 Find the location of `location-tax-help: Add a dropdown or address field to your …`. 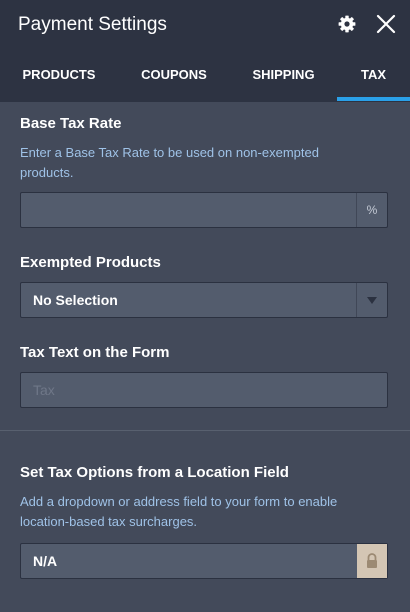

location-tax-help: Add a dropdown or address field to your … is located at coordinates (179, 511).